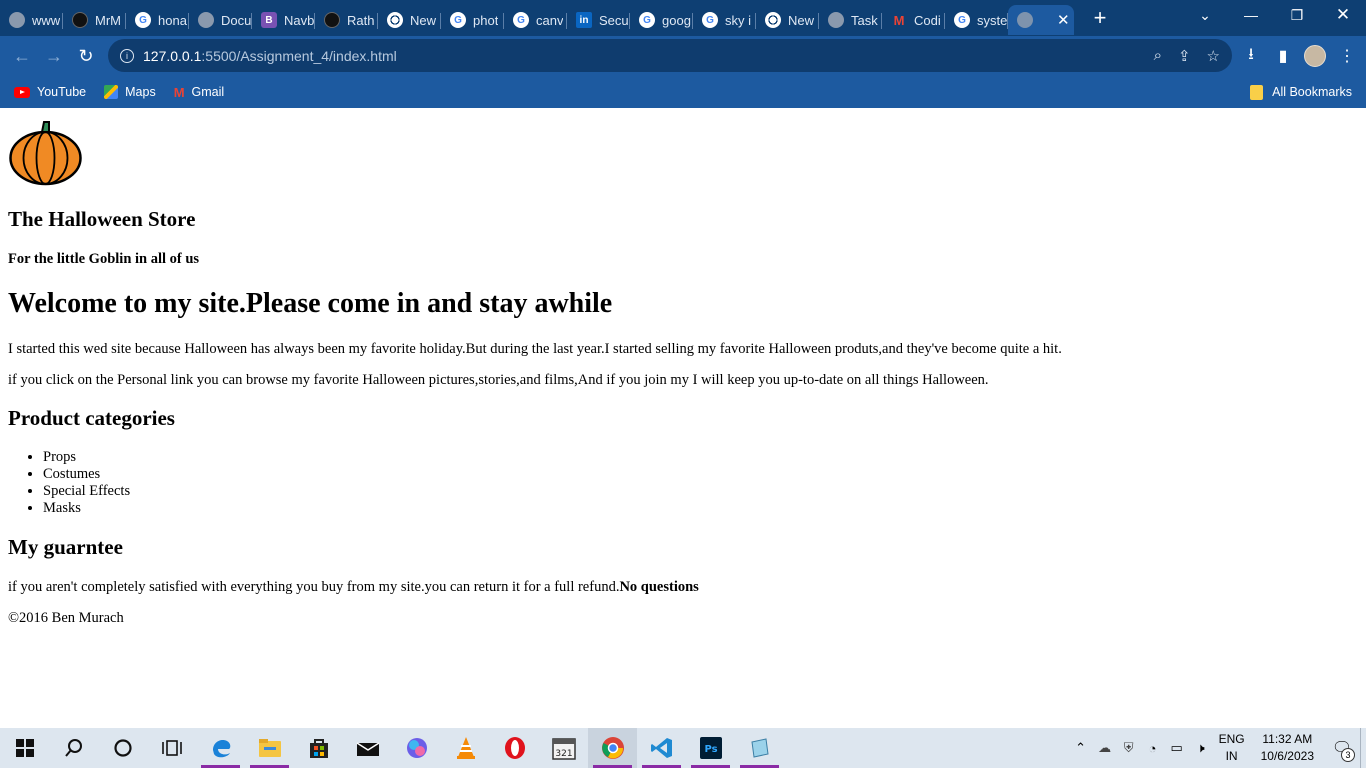  I want to click on url-path: :5500/Assignment_4/index.html, so click(299, 55).